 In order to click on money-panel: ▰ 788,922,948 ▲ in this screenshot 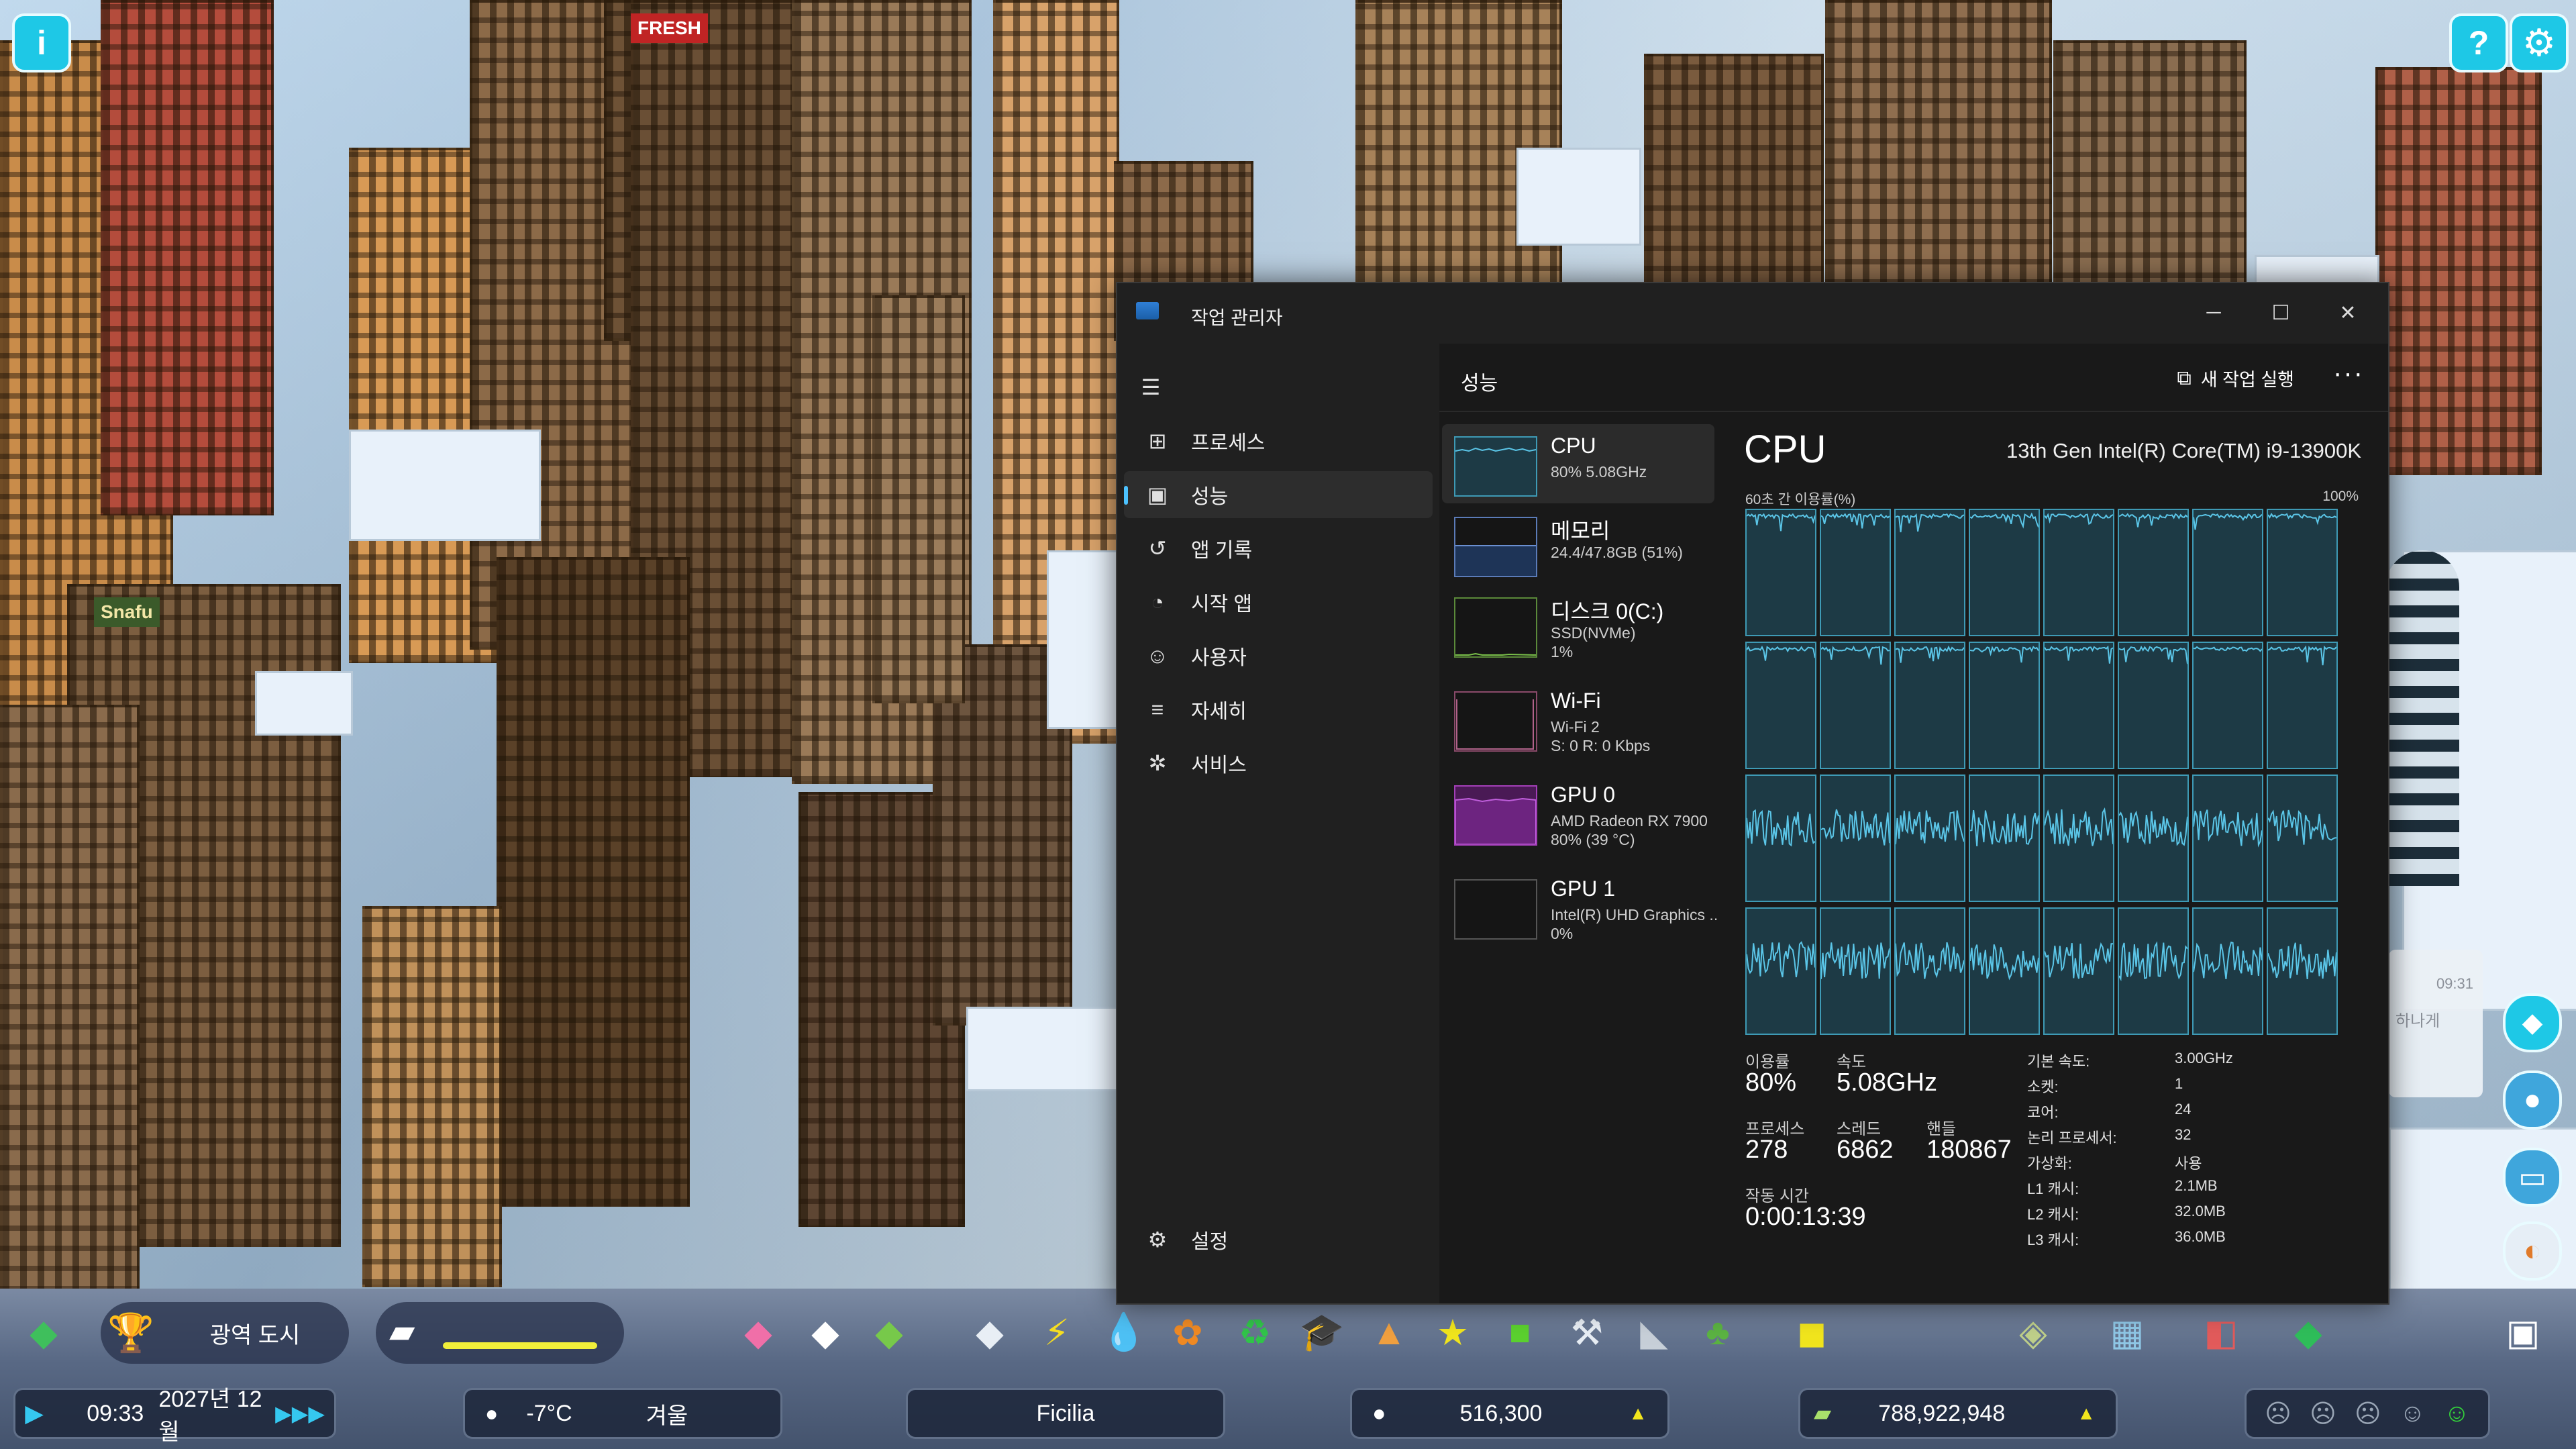, I will do `click(1958, 1413)`.